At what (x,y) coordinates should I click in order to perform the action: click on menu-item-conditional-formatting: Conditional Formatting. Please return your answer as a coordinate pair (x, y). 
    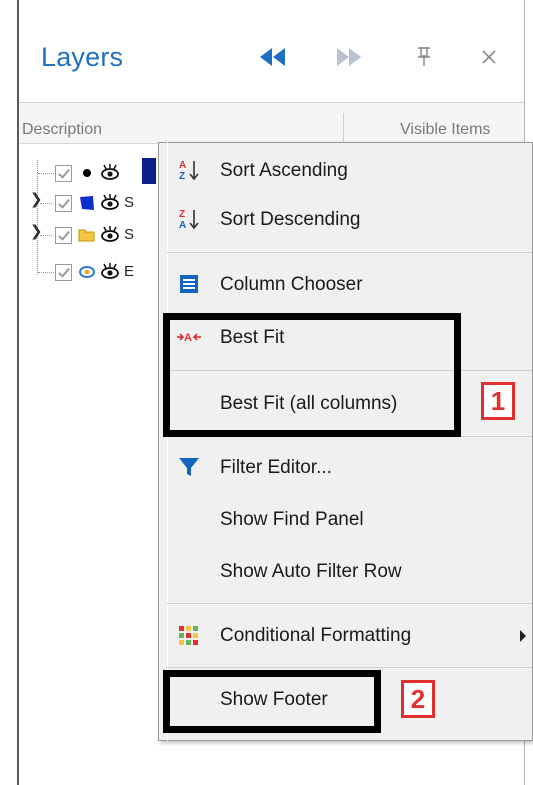
    Looking at the image, I should click on (345, 636).